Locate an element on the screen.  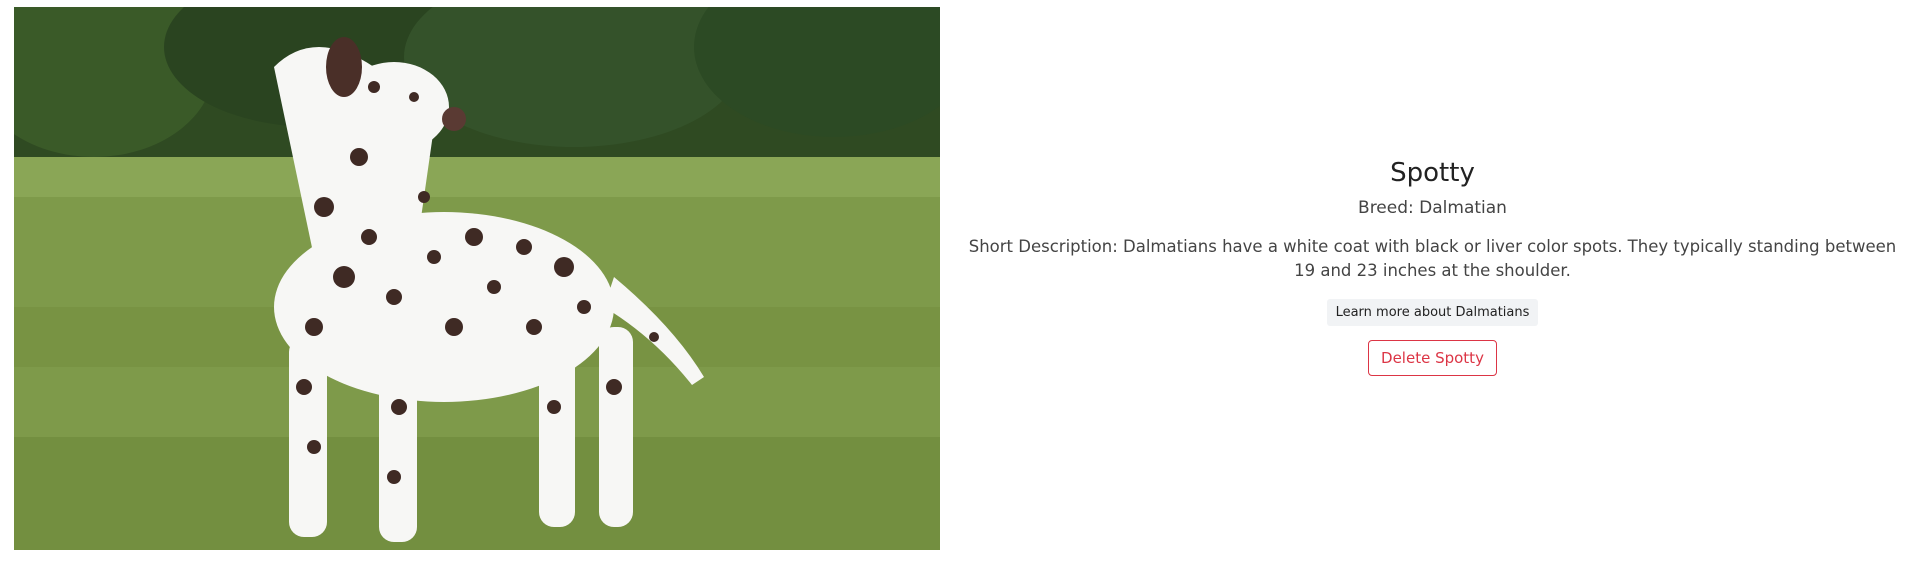
dog-breed: Breed: Dalmatian is located at coordinates (1432, 208).